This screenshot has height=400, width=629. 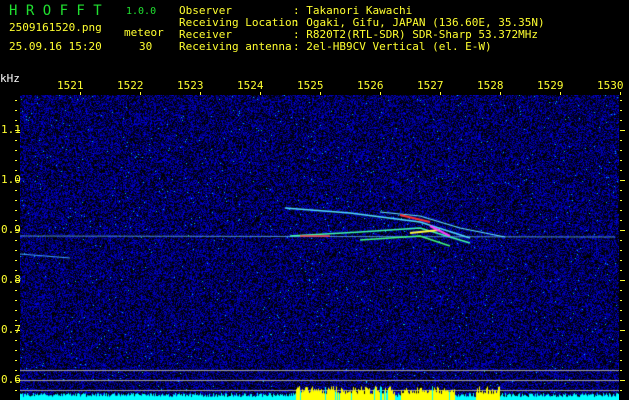 What do you see at coordinates (55, 46) in the screenshot?
I see `datetime: 25.09.16 15:20` at bounding box center [55, 46].